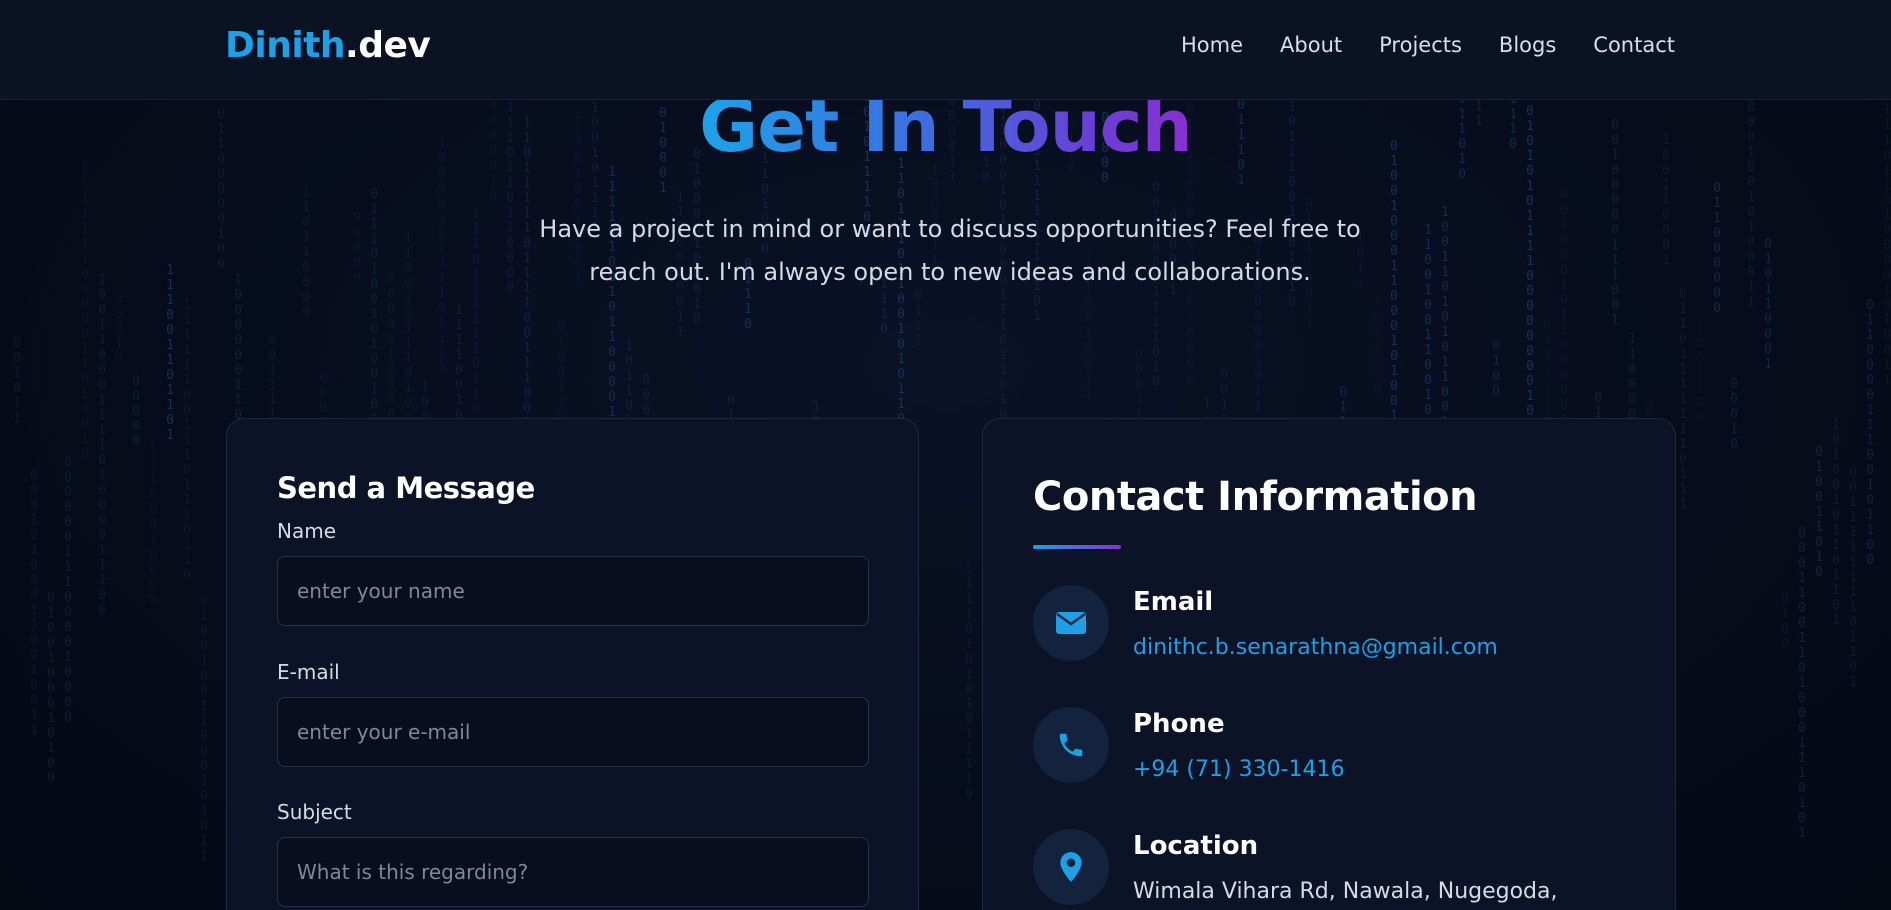 Image resolution: width=1891 pixels, height=910 pixels. What do you see at coordinates (1632, 377) in the screenshot?
I see `binary-rain-column: 1 1 0 0 0 0` at bounding box center [1632, 377].